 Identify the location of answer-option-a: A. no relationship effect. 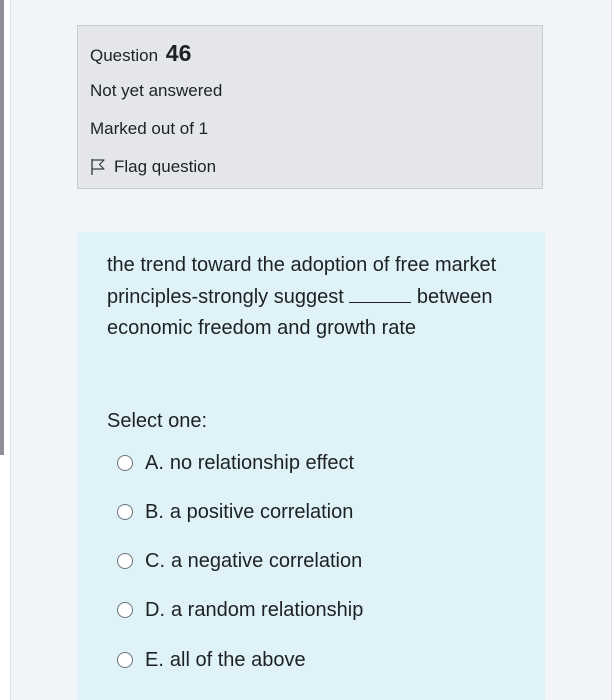
(235, 463).